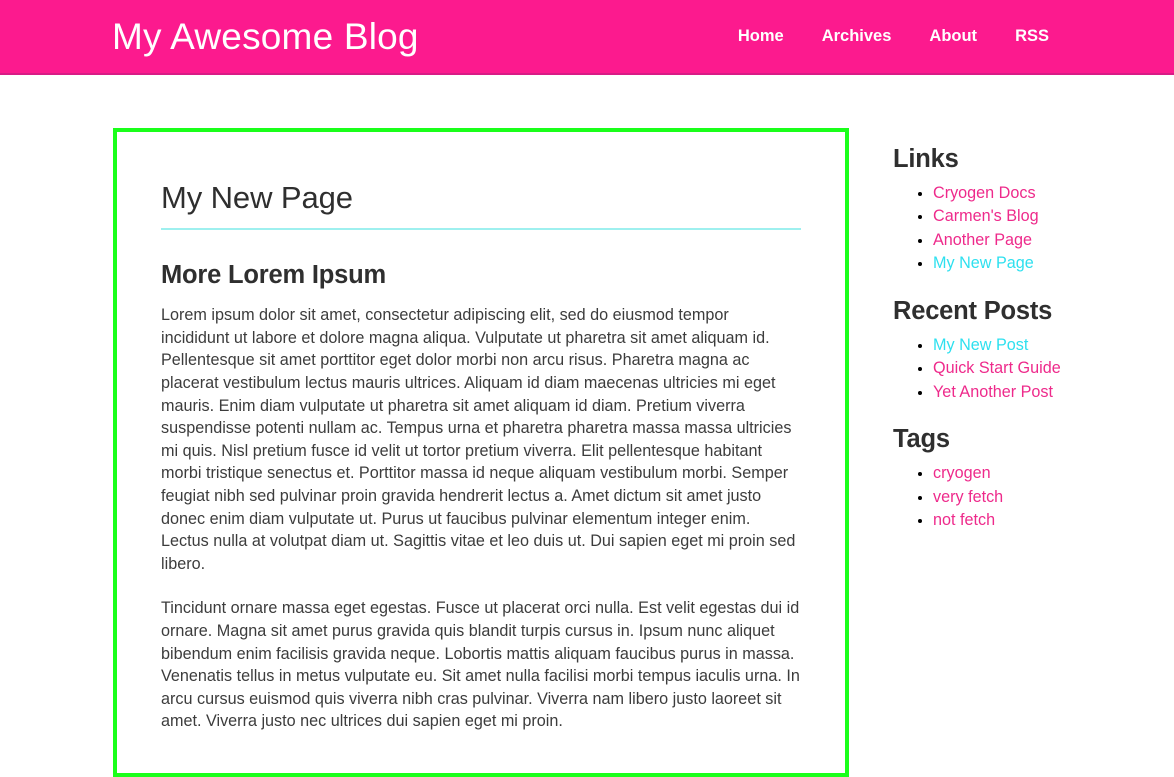 The width and height of the screenshot is (1174, 777). I want to click on tag-link-cryogen: cryogen, so click(962, 473).